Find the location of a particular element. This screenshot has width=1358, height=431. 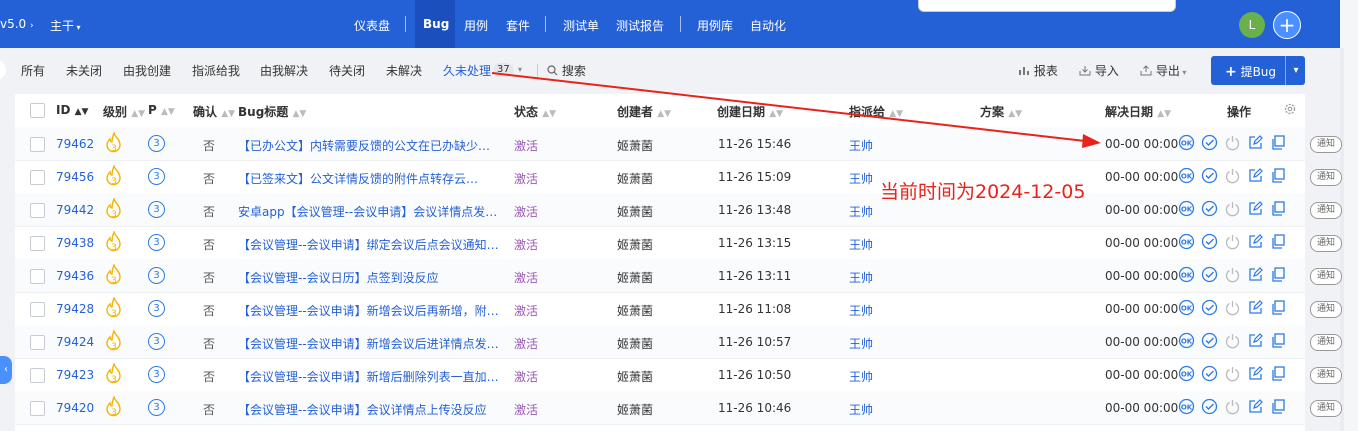

collapse-handle is located at coordinates (3, 70).